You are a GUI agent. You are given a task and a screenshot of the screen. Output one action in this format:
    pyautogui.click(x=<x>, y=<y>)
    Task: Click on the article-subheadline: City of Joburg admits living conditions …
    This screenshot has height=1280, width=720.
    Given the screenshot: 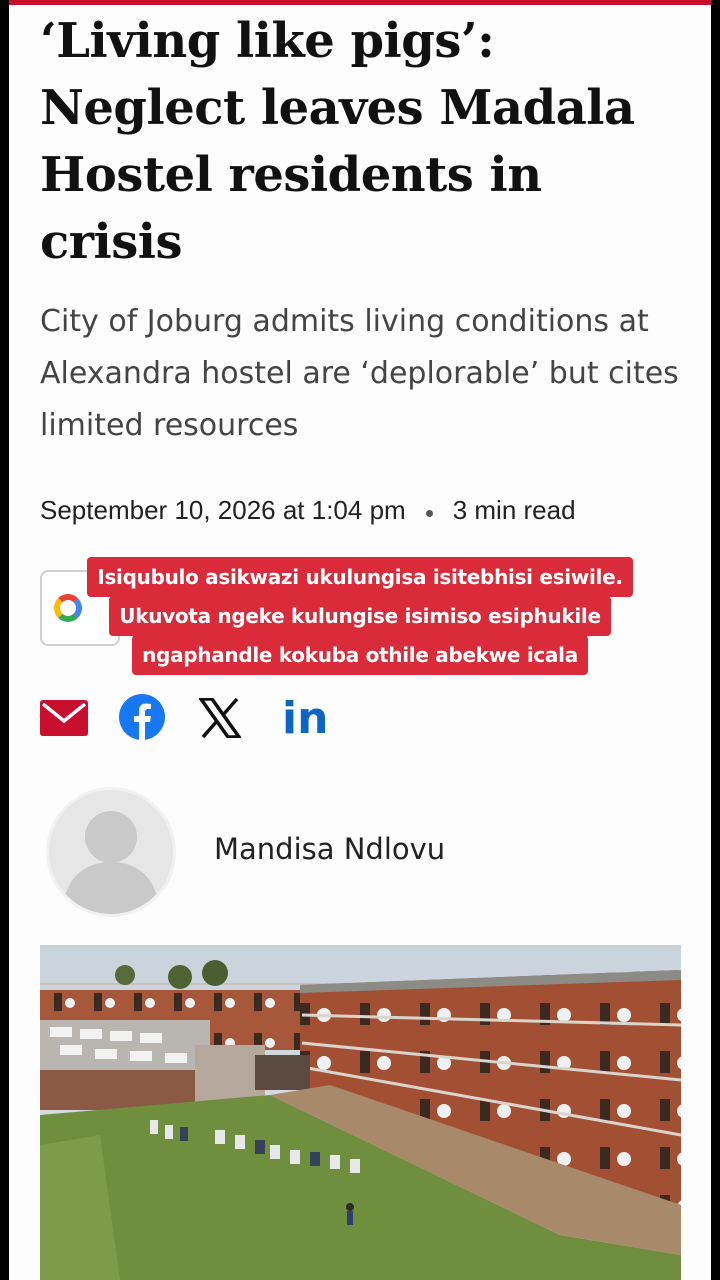 What is the action you would take?
    pyautogui.click(x=359, y=373)
    